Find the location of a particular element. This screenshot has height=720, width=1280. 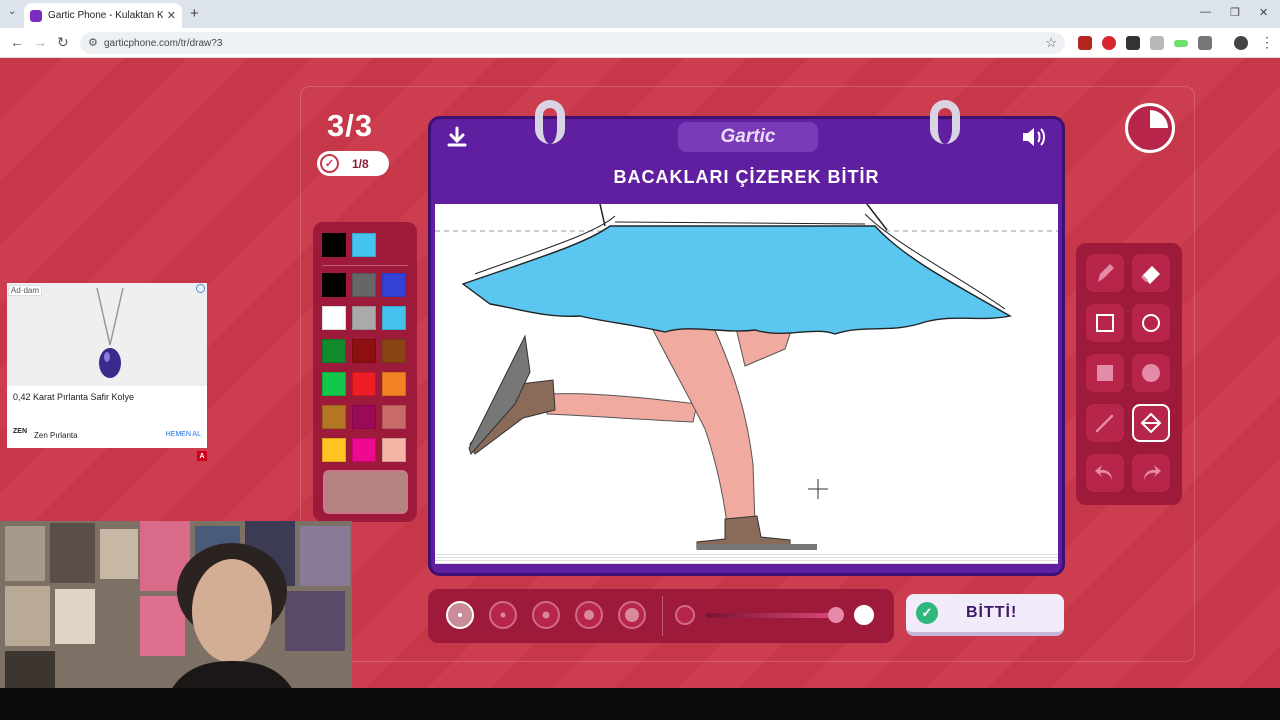

redo-tool-button is located at coordinates (1151, 473).